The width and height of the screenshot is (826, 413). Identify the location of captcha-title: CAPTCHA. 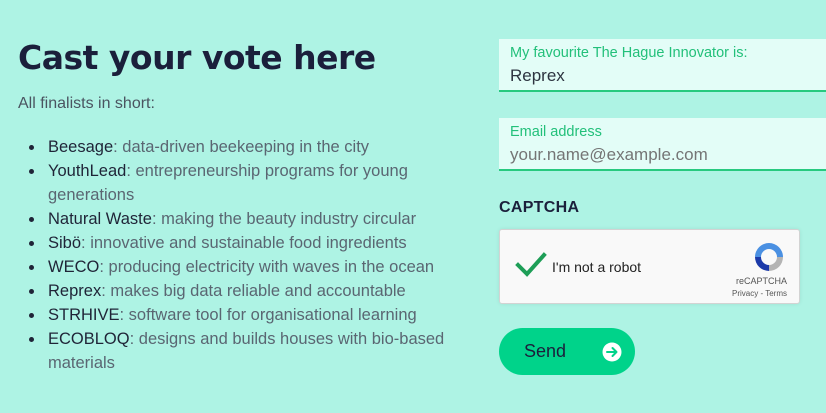
(539, 207).